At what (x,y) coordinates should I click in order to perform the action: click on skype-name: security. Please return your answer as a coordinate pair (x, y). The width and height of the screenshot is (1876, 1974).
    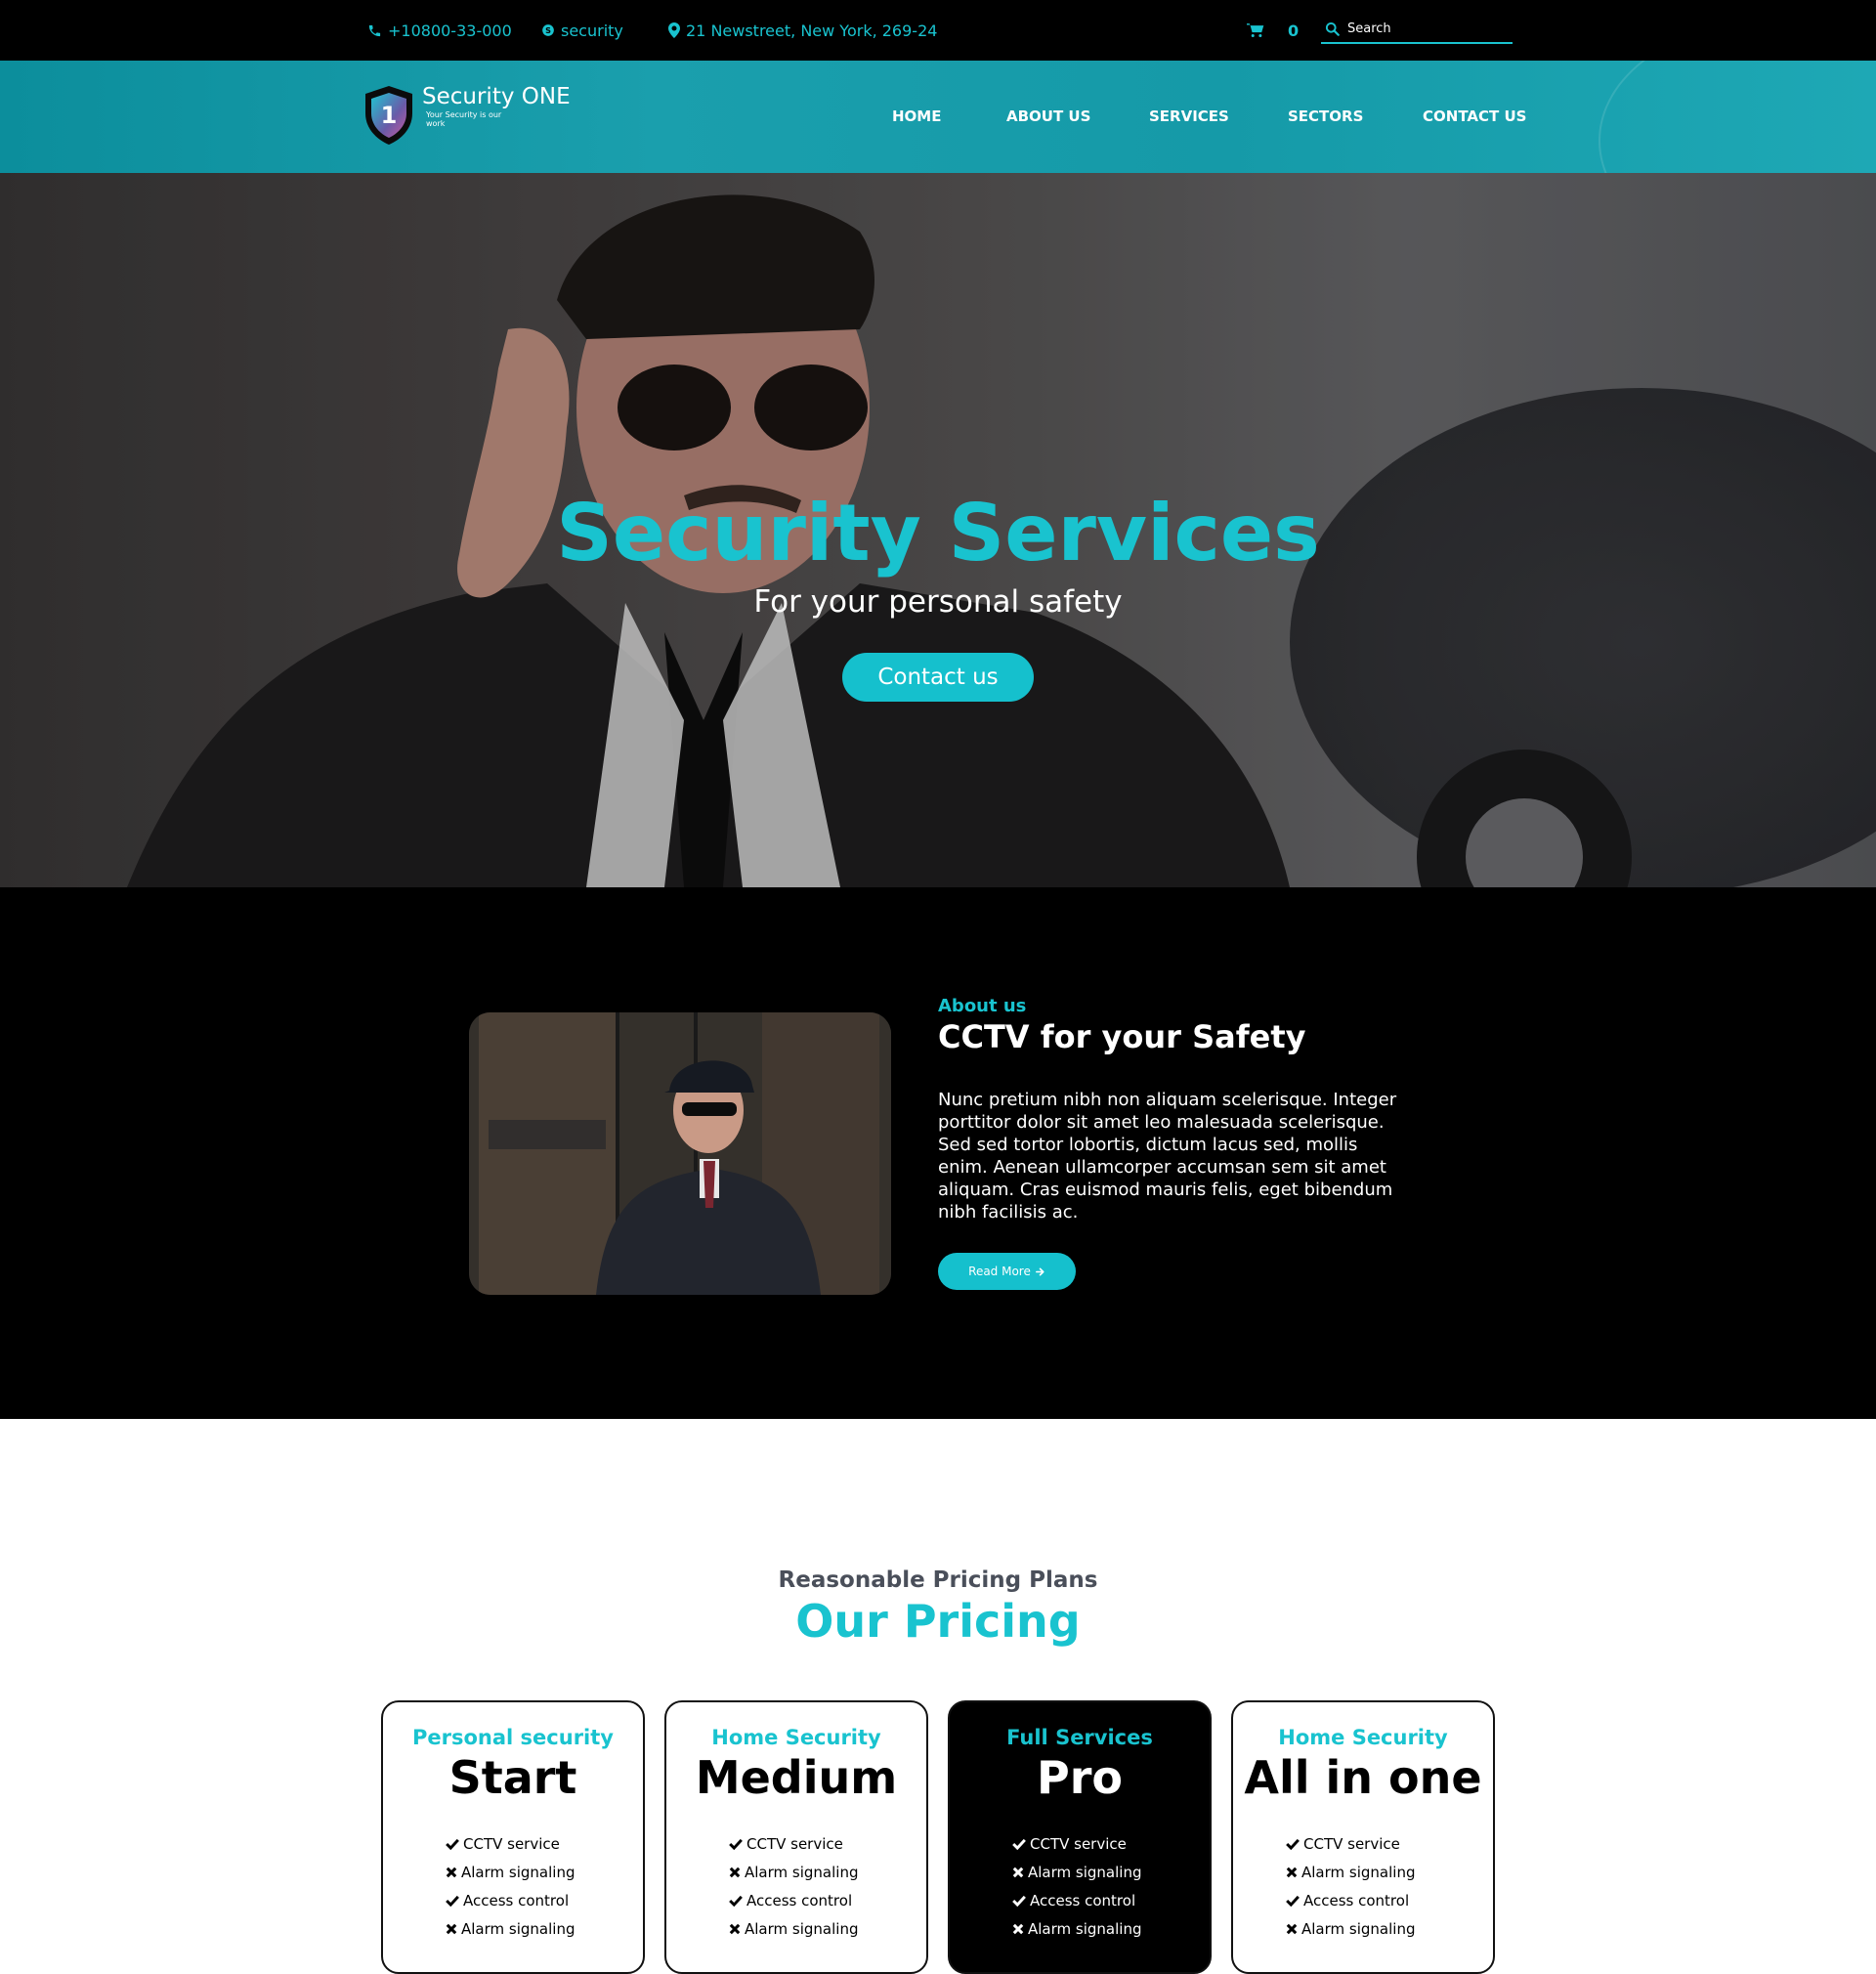
    Looking at the image, I should click on (592, 30).